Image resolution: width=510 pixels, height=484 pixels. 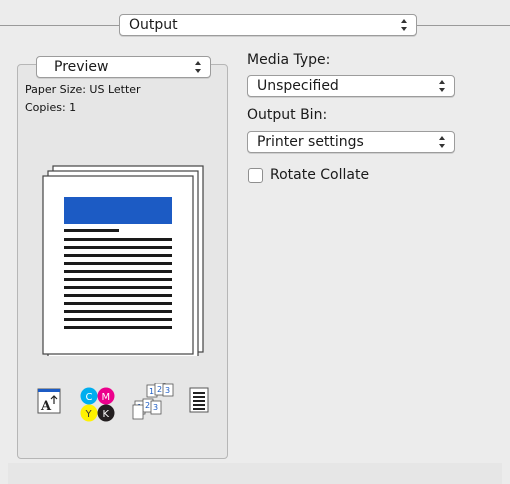 What do you see at coordinates (268, 25) in the screenshot?
I see `output-menu: Output` at bounding box center [268, 25].